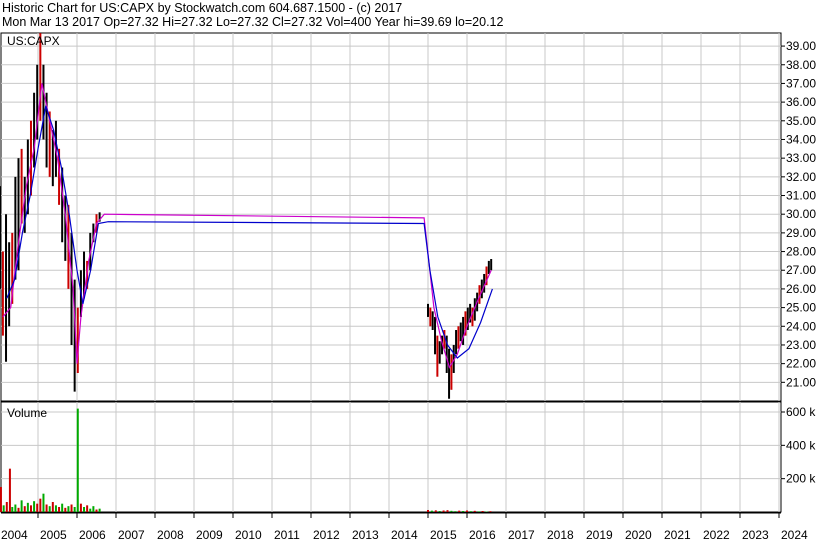 The width and height of the screenshot is (830, 543). What do you see at coordinates (92, 535) in the screenshot?
I see `x-tick-label: 2006` at bounding box center [92, 535].